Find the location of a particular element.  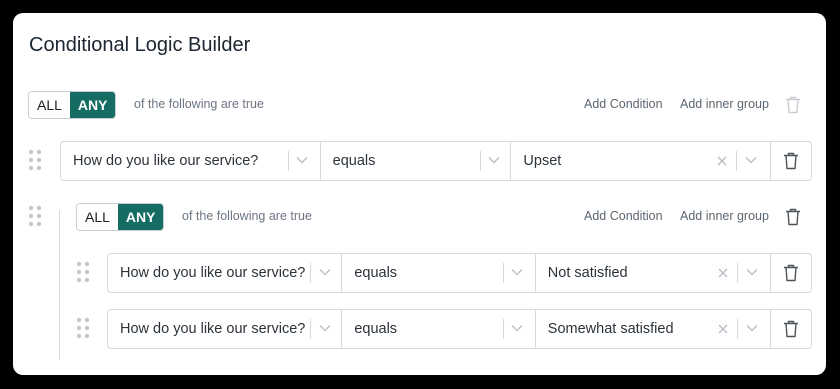

value-text: Upset is located at coordinates (542, 161).